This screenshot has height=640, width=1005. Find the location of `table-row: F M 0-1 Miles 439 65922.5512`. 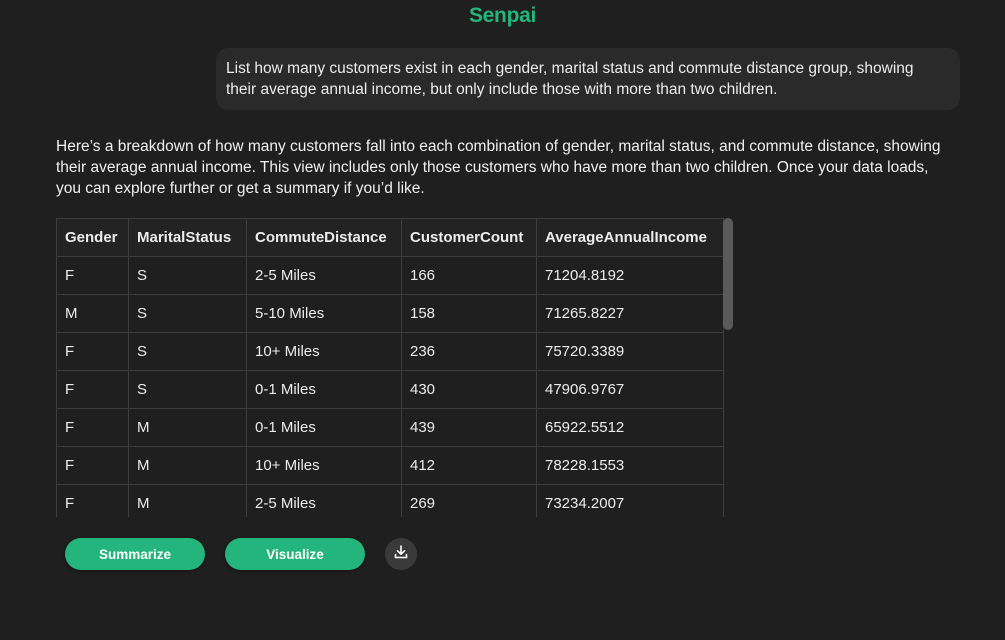

table-row: F M 0-1 Miles 439 65922.5512 is located at coordinates (390, 427).